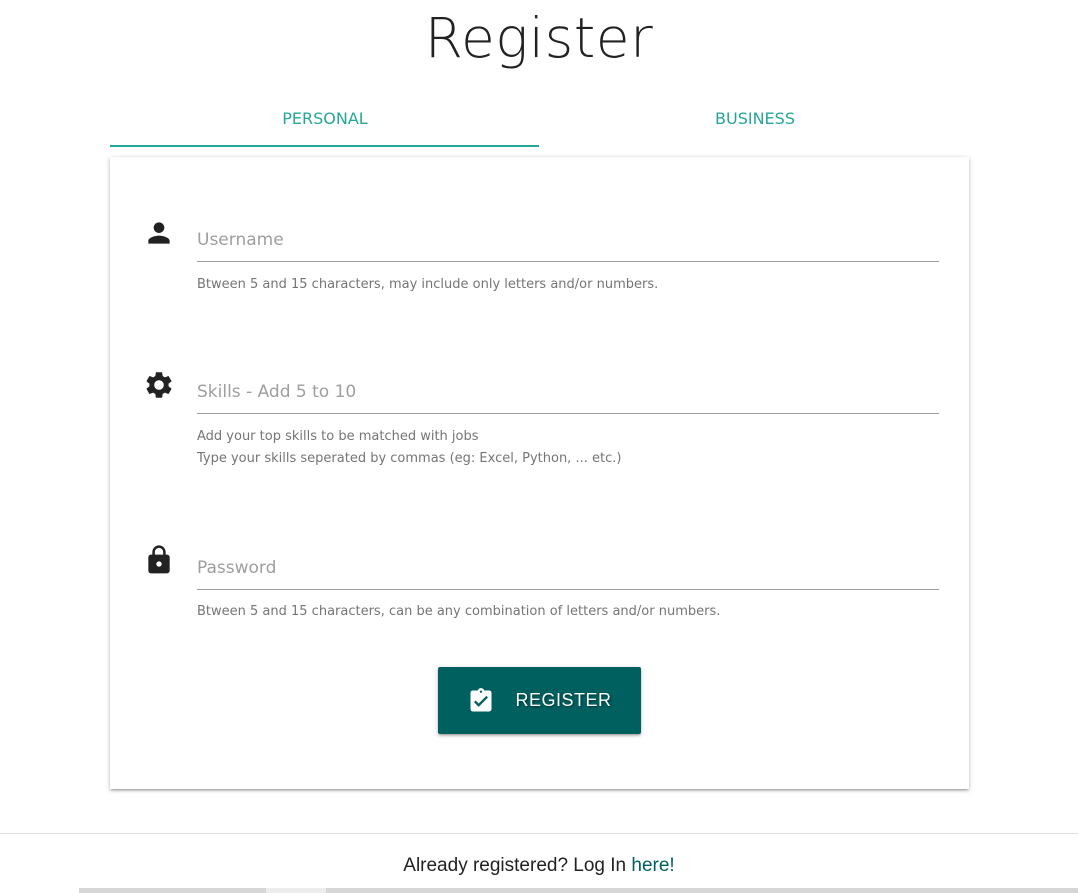  What do you see at coordinates (159, 560) in the screenshot?
I see `lock-icon` at bounding box center [159, 560].